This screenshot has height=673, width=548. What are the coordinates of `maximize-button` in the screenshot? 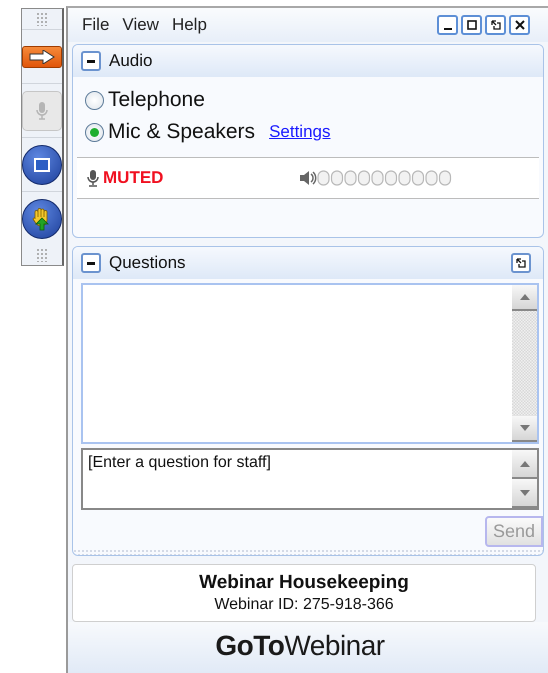 It's located at (471, 25).